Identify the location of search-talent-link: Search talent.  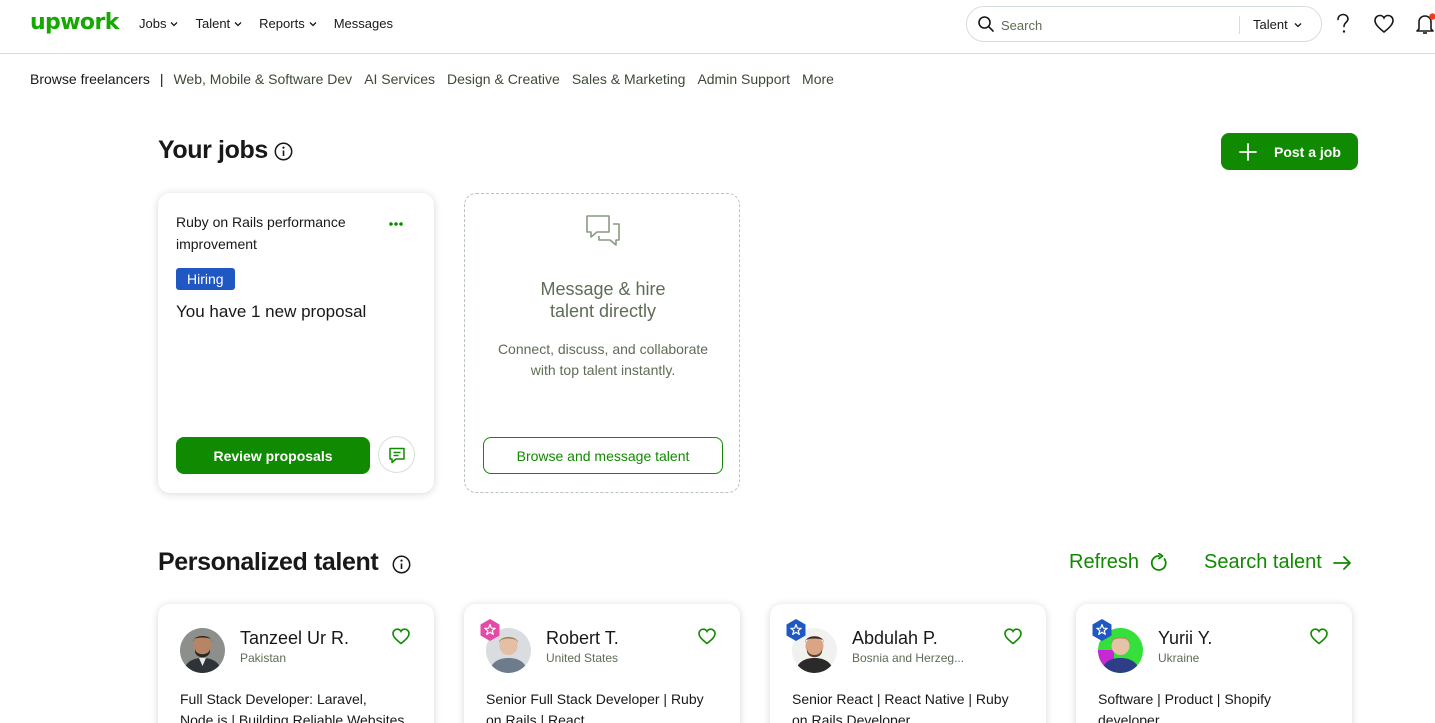
(1278, 562).